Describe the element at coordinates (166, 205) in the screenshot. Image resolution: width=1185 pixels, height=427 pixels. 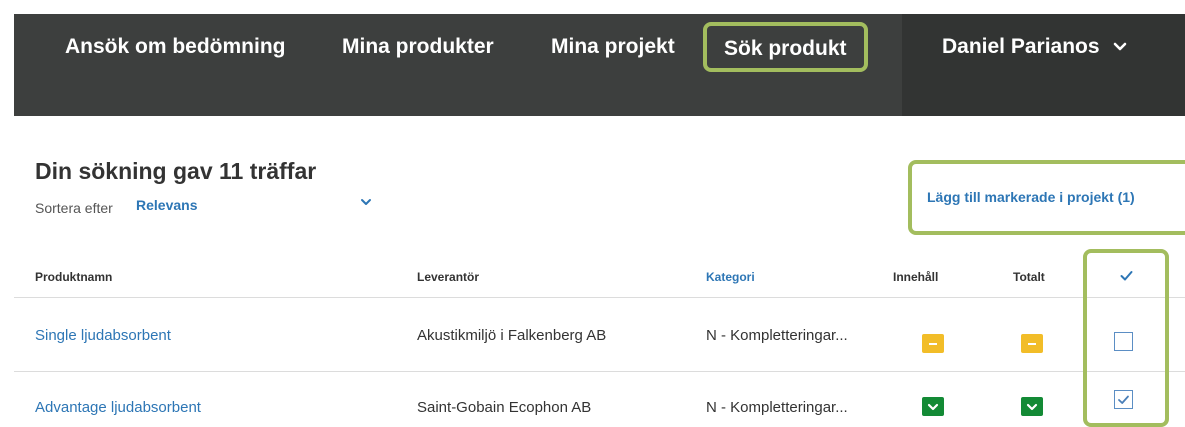
I see `sort-select: Relevans` at that location.